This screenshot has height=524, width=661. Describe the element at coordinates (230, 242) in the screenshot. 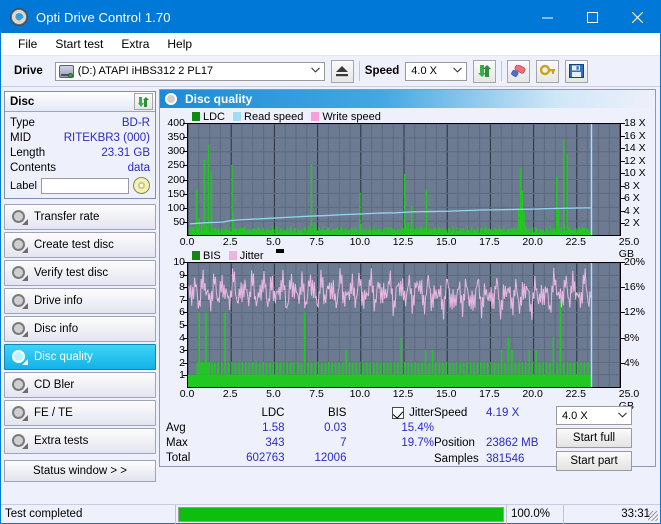

I see `axis-tick-label: 2.5` at that location.